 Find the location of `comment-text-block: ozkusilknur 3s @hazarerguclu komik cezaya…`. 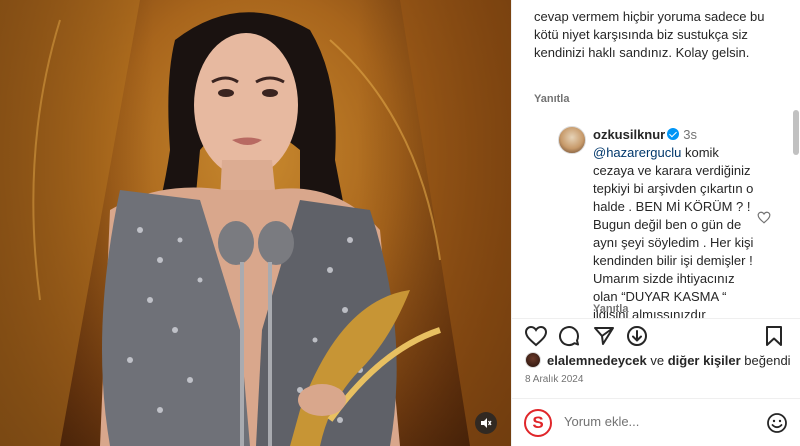

comment-text-block: ozkusilknur 3s @hazarerguclu komik cezaya… is located at coordinates (676, 222).